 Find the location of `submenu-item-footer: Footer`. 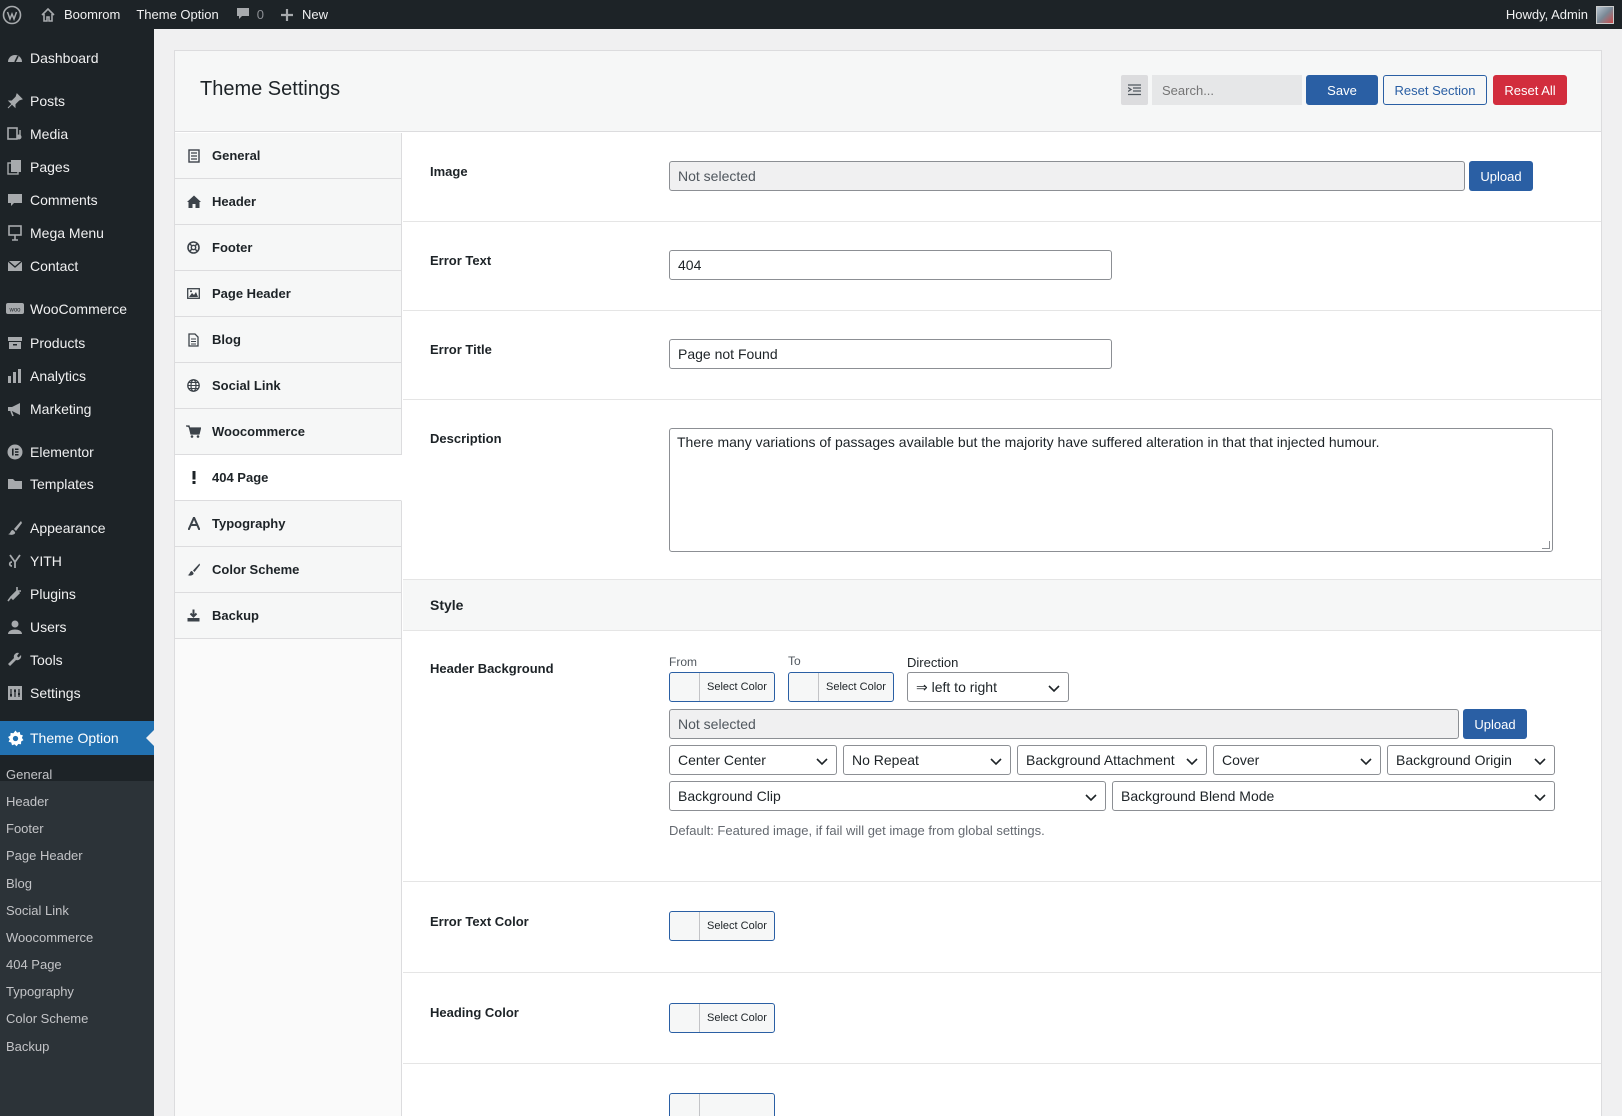

submenu-item-footer: Footer is located at coordinates (25, 828).